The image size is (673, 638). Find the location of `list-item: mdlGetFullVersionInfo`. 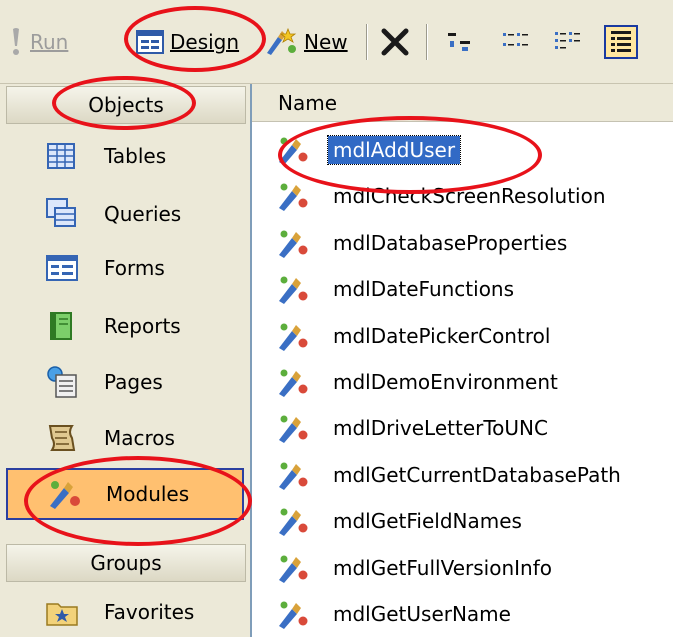

list-item: mdlGetFullVersionInfo is located at coordinates (416, 568).